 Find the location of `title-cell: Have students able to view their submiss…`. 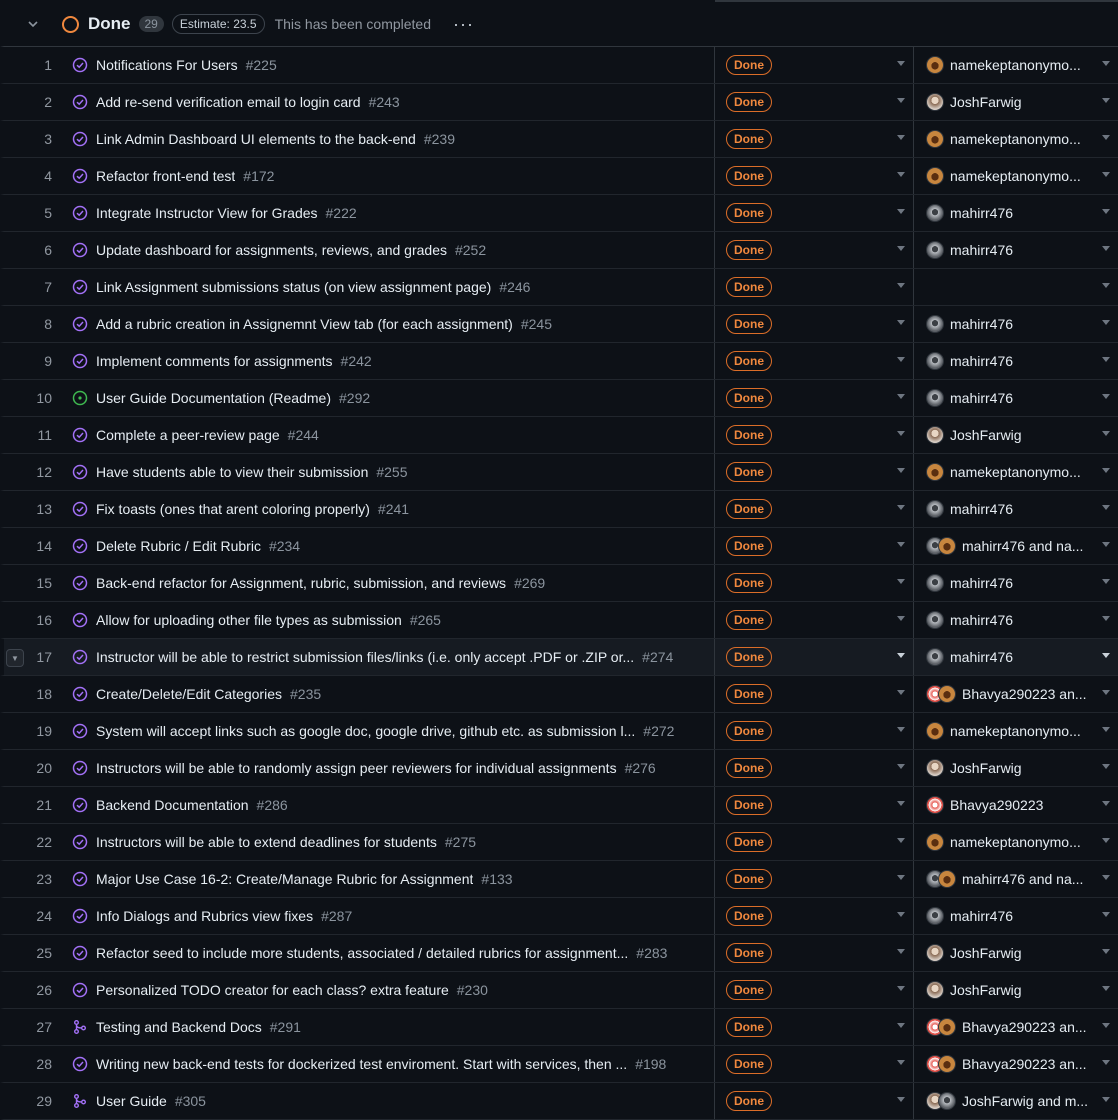

title-cell: Have students able to view their submiss… is located at coordinates (387, 472).